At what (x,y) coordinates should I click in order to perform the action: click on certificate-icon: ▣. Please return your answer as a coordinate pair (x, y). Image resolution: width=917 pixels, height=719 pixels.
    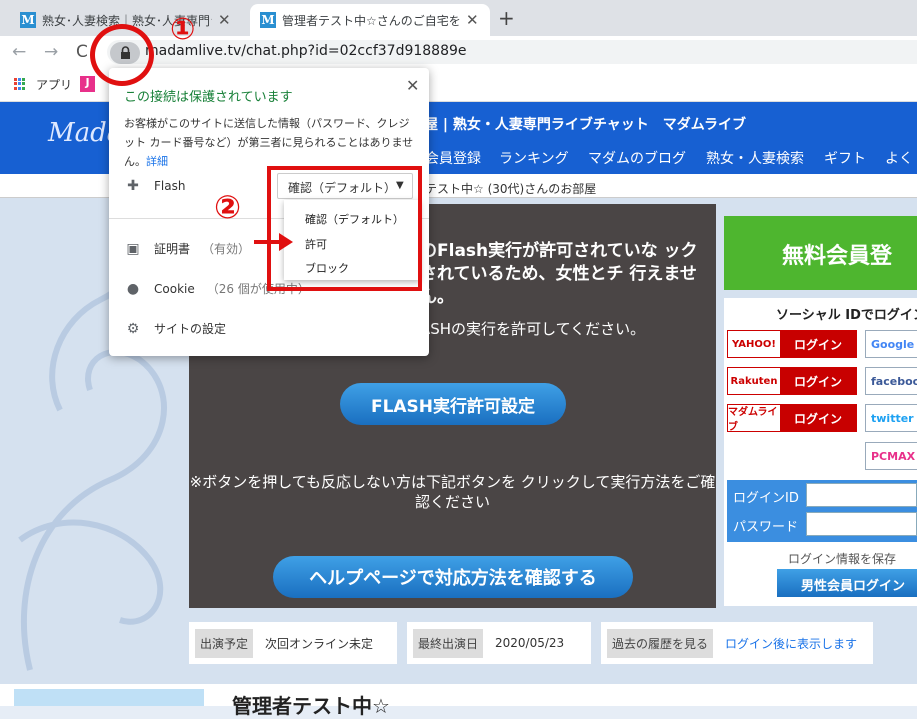
    Looking at the image, I should click on (133, 248).